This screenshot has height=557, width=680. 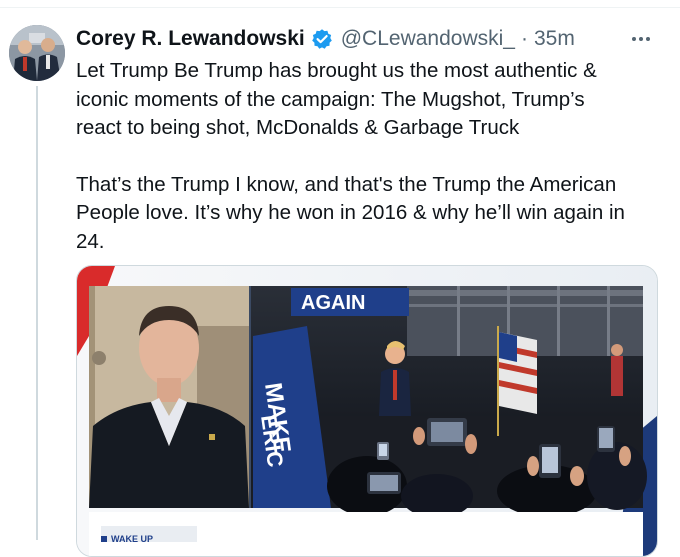 I want to click on author-name: Corey R. Lewandowski, so click(x=190, y=39).